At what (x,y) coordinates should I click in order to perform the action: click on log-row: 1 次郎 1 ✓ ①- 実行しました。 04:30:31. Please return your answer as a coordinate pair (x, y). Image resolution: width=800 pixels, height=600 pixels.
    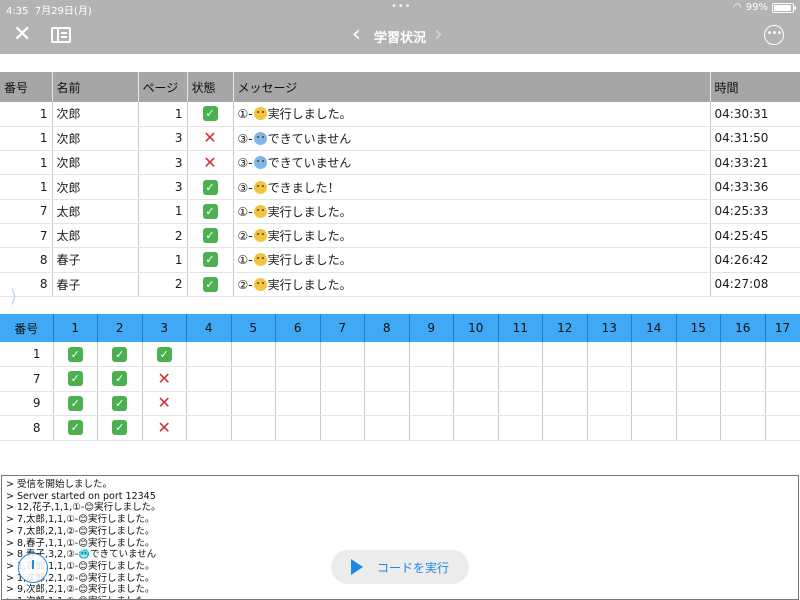
    Looking at the image, I should click on (400, 114).